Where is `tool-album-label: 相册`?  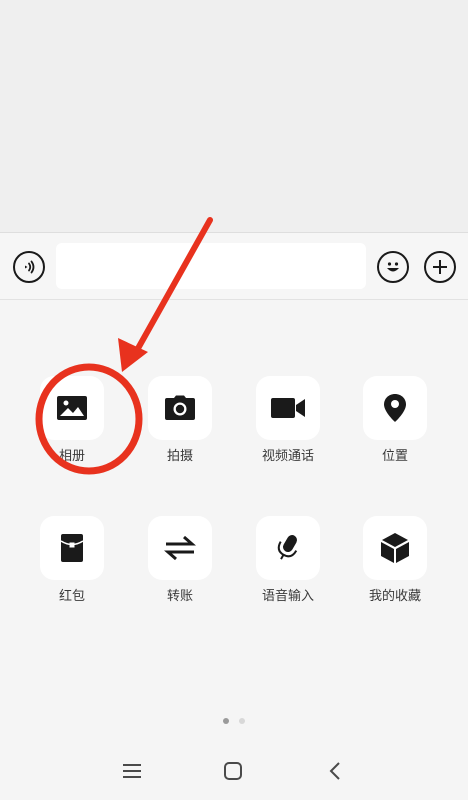 tool-album-label: 相册 is located at coordinates (71, 456).